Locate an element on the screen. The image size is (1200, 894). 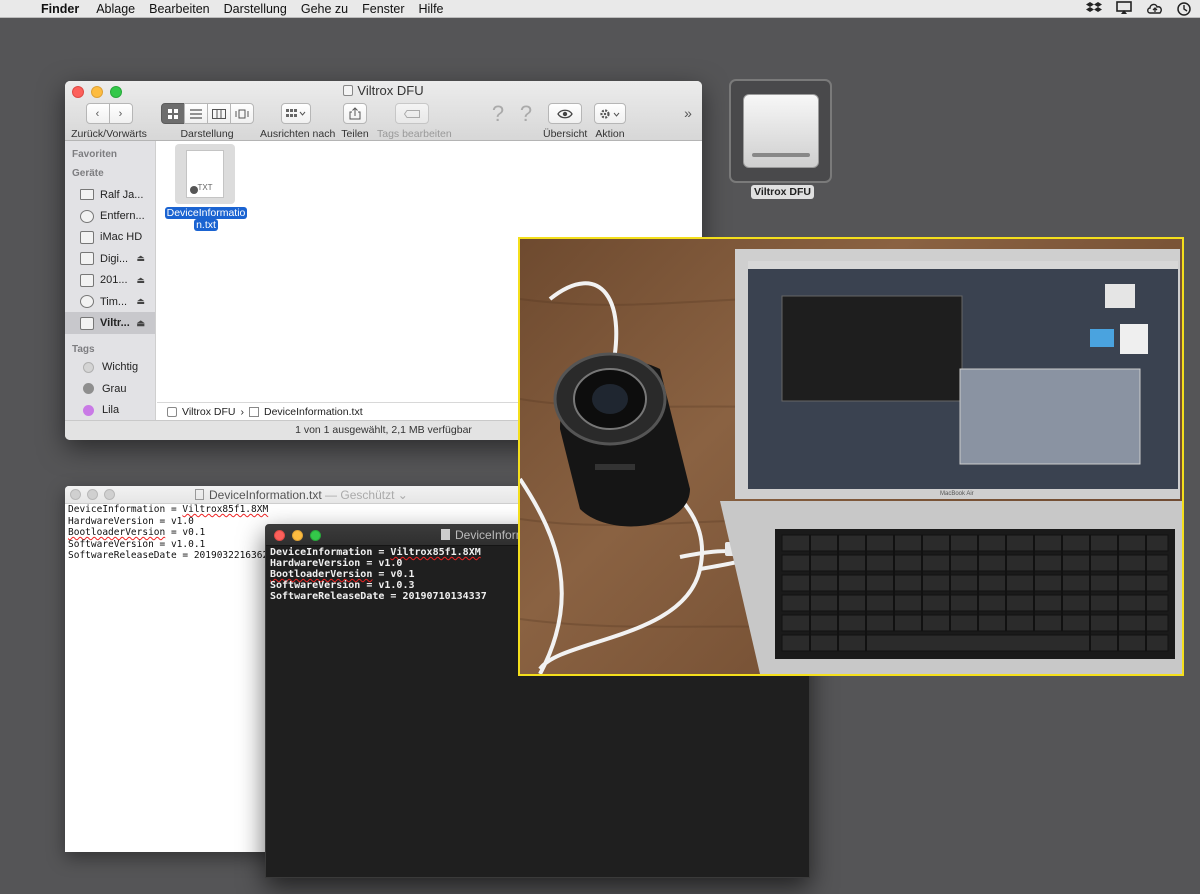
sidebar-item-viltrox: Viltr... ⏏ is located at coordinates (110, 323).